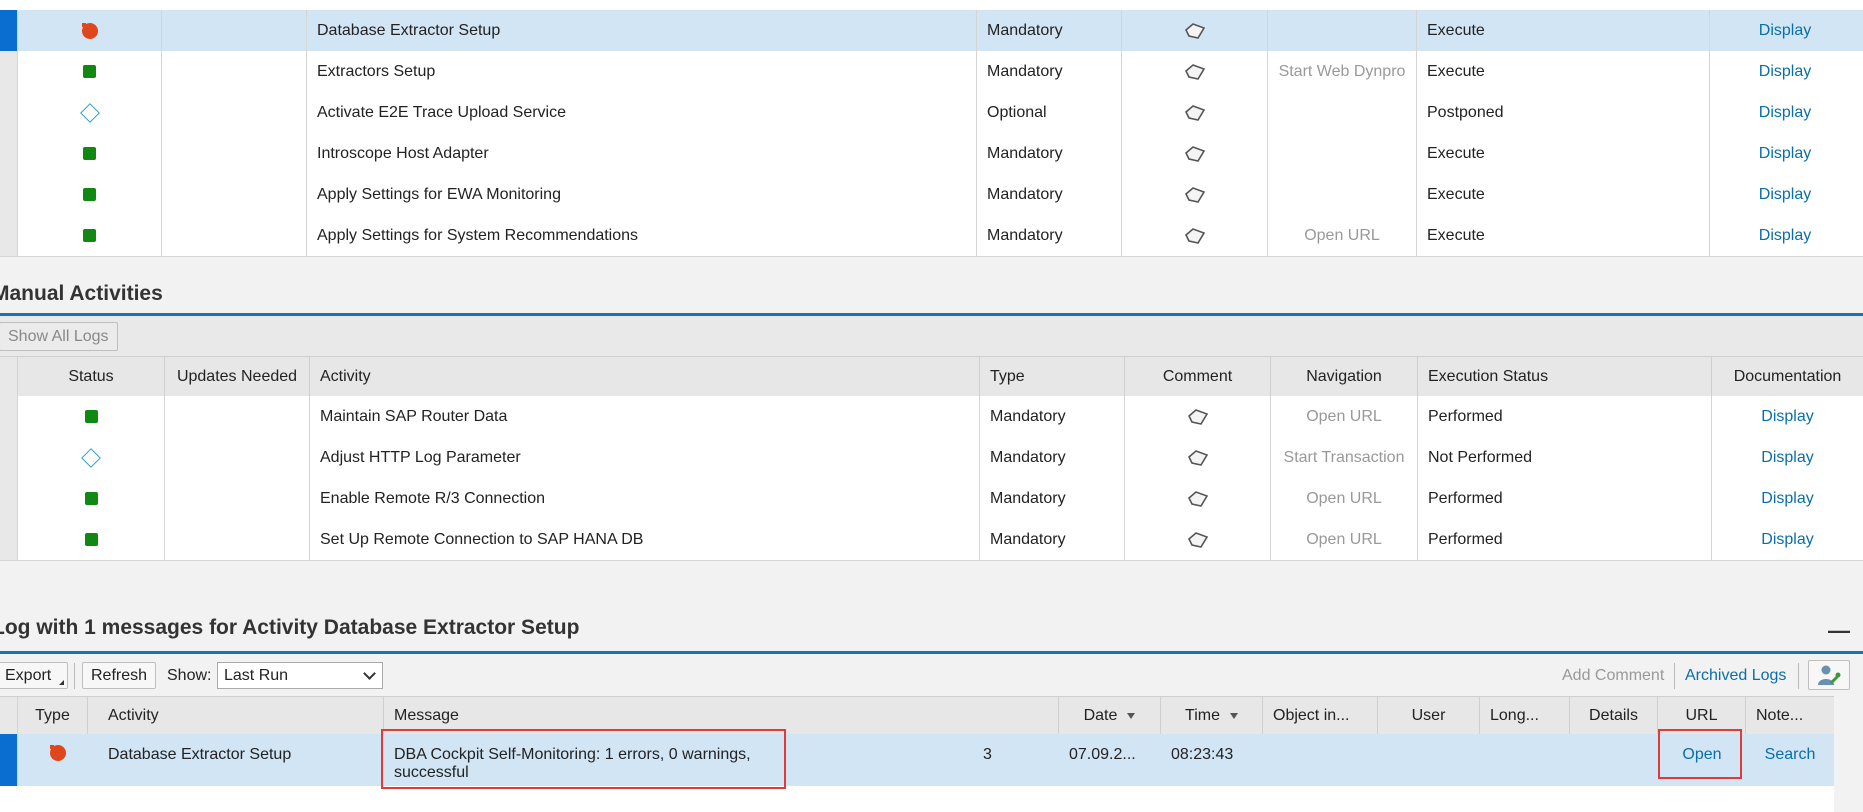 Image resolution: width=1863 pixels, height=812 pixels. I want to click on navigation-cell: Start Transaction, so click(1344, 457).